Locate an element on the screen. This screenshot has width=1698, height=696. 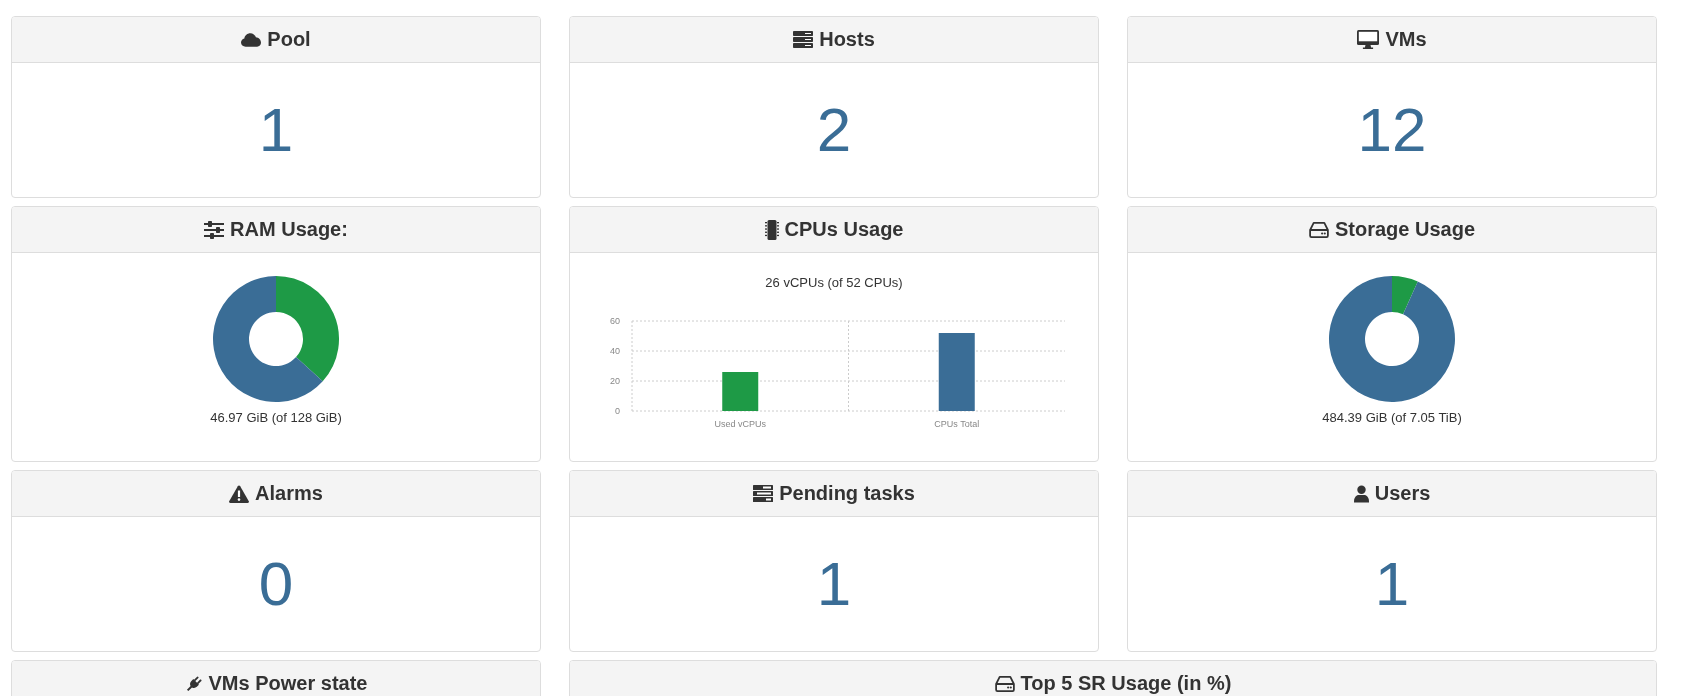
bar is located at coordinates (740, 391).